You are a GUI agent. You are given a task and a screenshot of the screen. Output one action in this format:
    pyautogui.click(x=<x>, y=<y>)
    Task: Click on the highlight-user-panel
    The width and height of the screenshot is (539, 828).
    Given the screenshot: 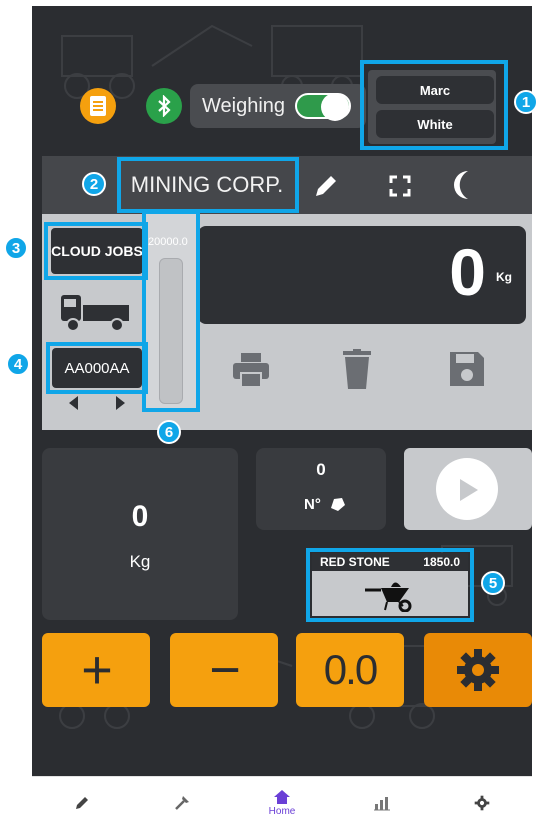 What is the action you would take?
    pyautogui.click(x=434, y=105)
    